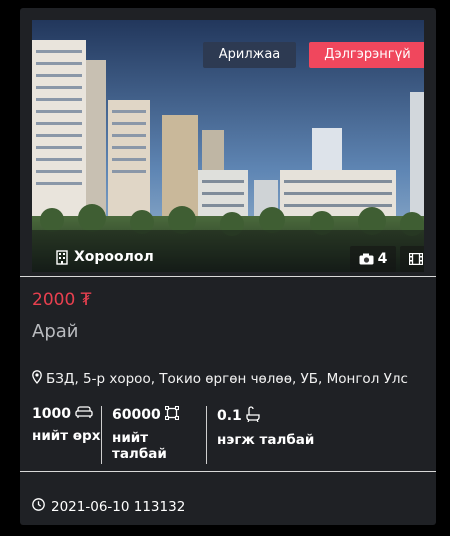 This screenshot has width=450, height=536. Describe the element at coordinates (171, 414) in the screenshot. I see `area-icon` at that location.